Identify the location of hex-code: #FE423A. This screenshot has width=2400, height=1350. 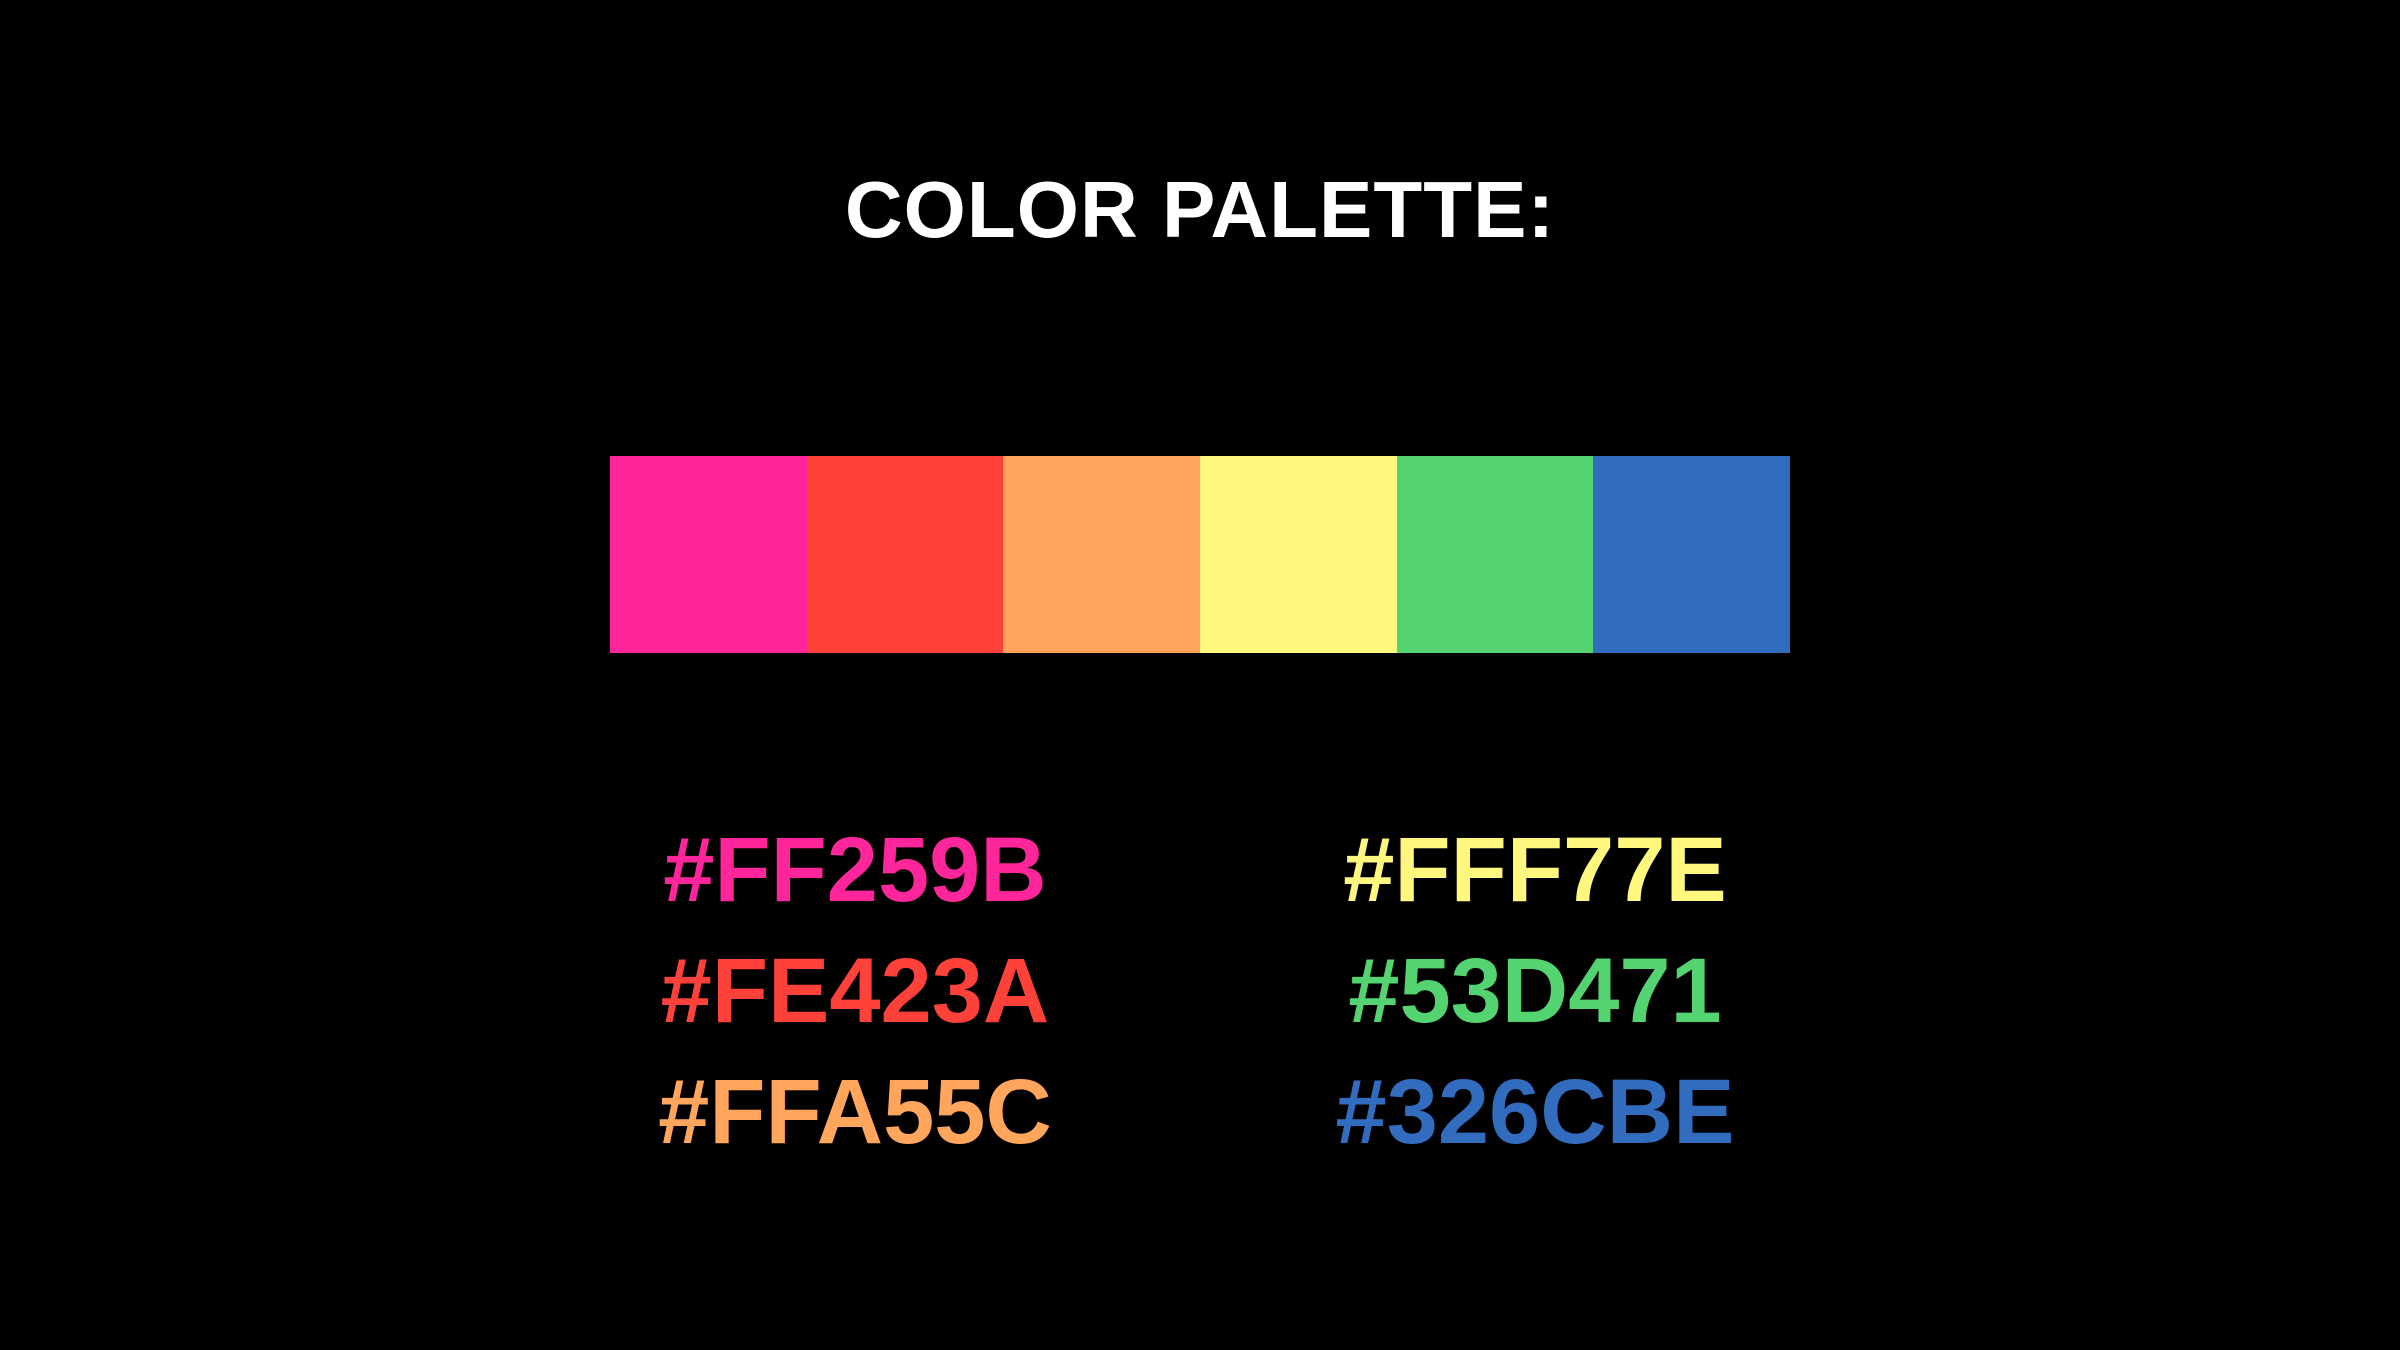
(855, 991).